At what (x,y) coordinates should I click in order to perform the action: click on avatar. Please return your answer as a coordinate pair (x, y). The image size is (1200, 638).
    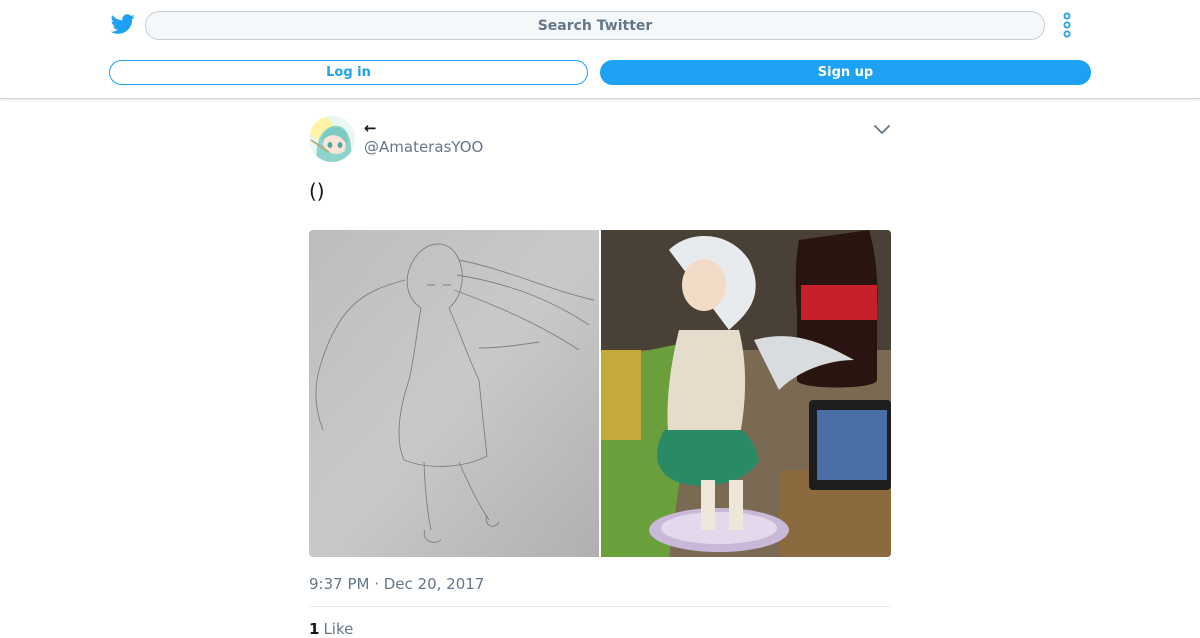
    Looking at the image, I should click on (332, 139).